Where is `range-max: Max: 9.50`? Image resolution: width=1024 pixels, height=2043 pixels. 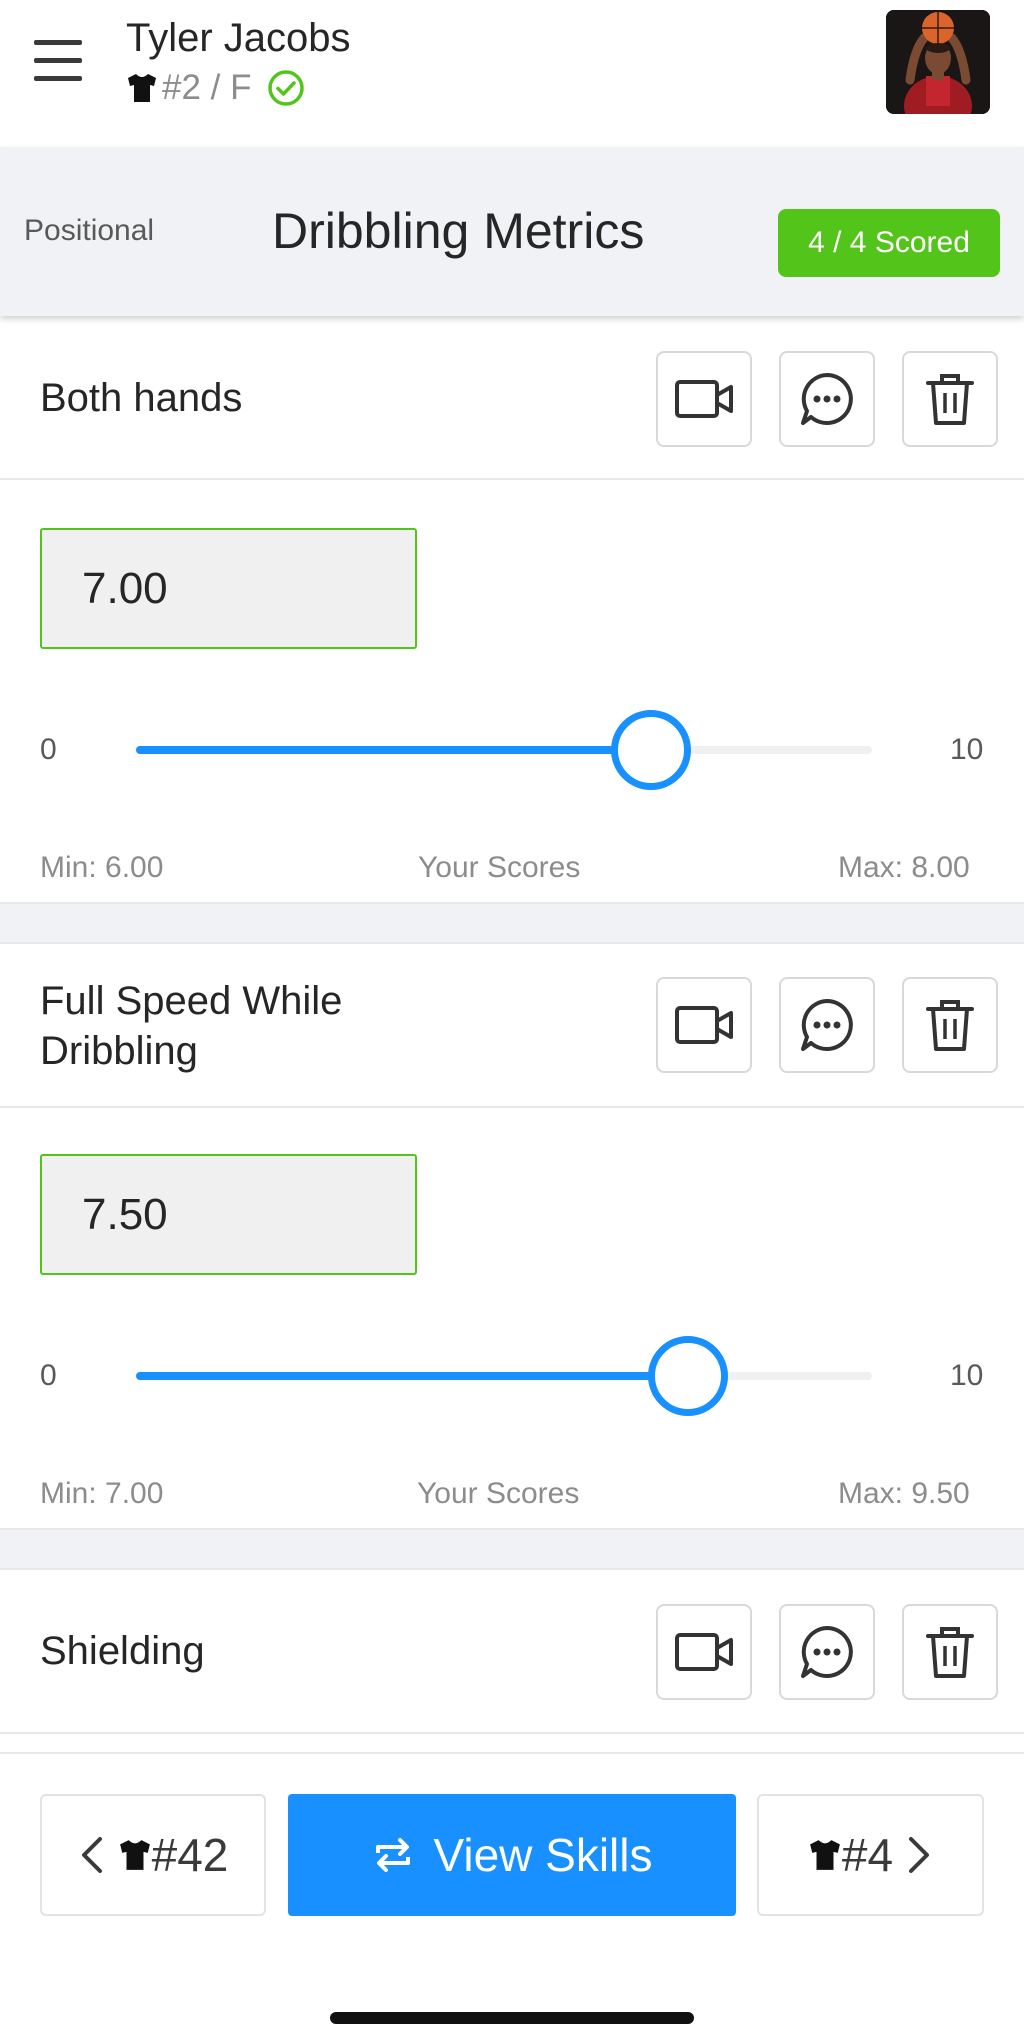 range-max: Max: 9.50 is located at coordinates (904, 1493).